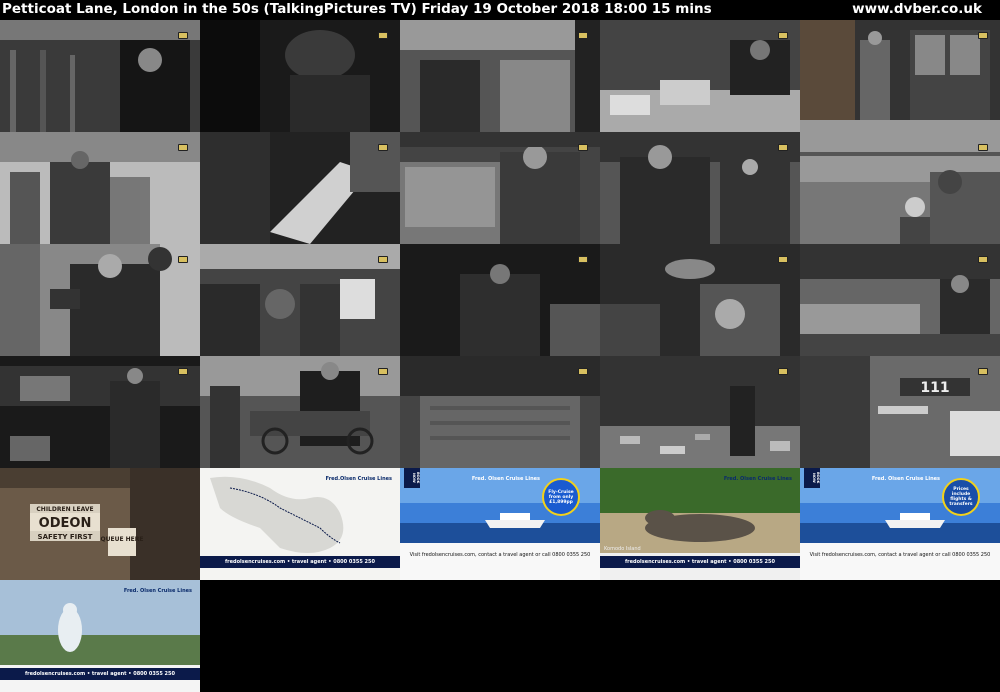 This screenshot has height=692, width=1000. What do you see at coordinates (622, 549) in the screenshot?
I see `location-caption: Komodo Island` at bounding box center [622, 549].